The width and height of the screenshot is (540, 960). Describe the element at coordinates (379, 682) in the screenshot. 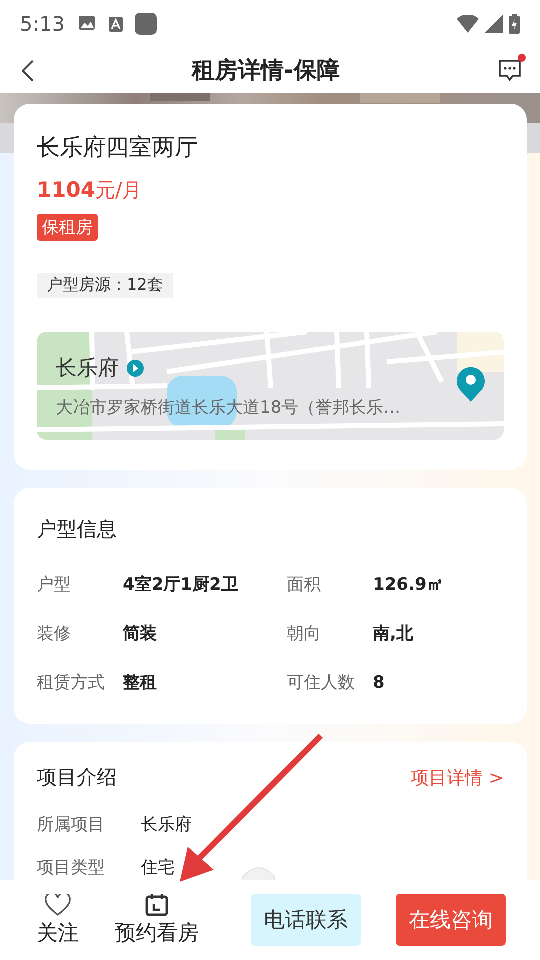

I see `field-value: 8` at that location.